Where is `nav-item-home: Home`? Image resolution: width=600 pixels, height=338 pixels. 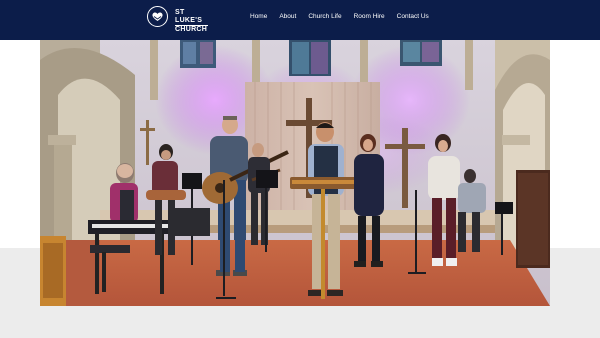
nav-item-home: Home is located at coordinates (258, 17).